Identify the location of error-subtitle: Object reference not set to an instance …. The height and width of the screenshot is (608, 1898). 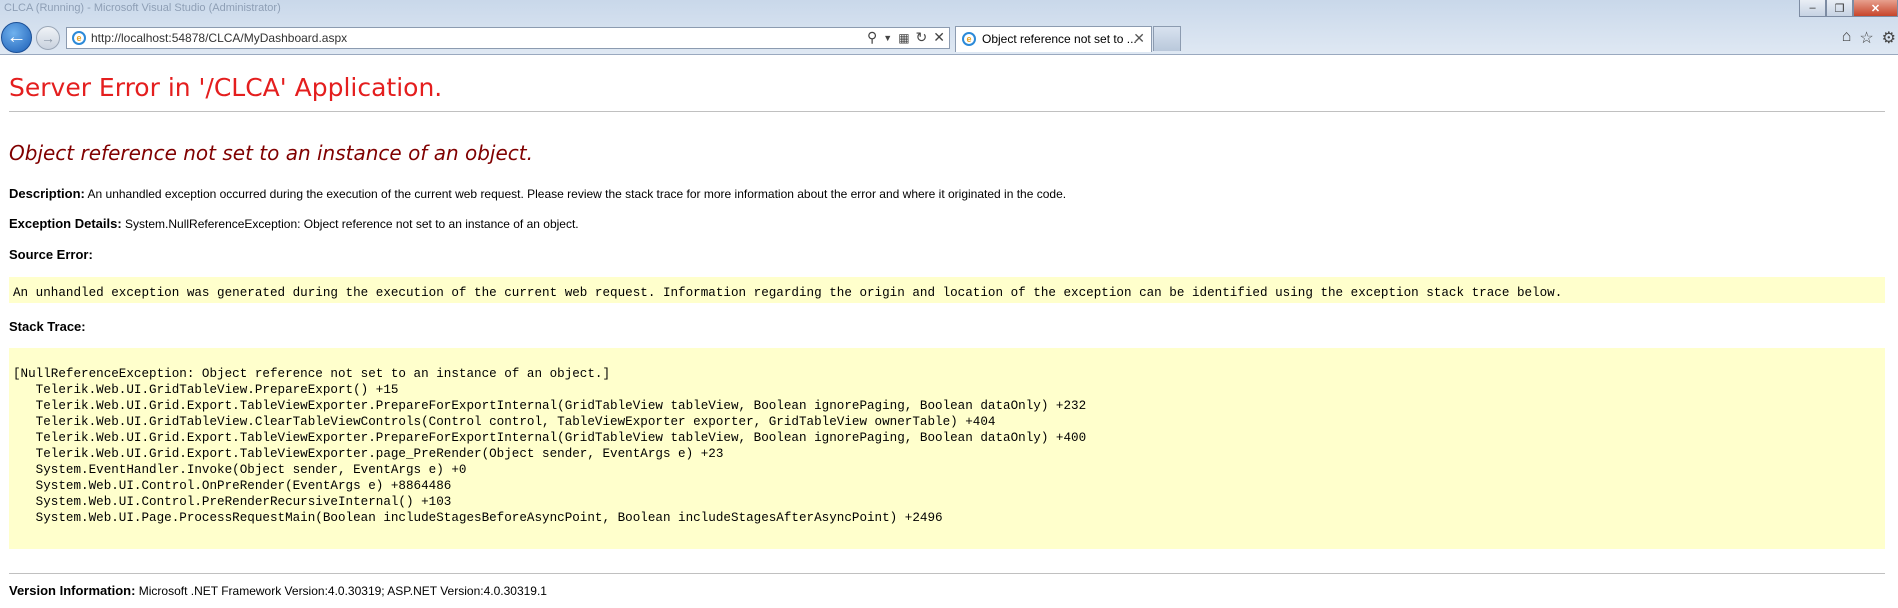
(271, 153).